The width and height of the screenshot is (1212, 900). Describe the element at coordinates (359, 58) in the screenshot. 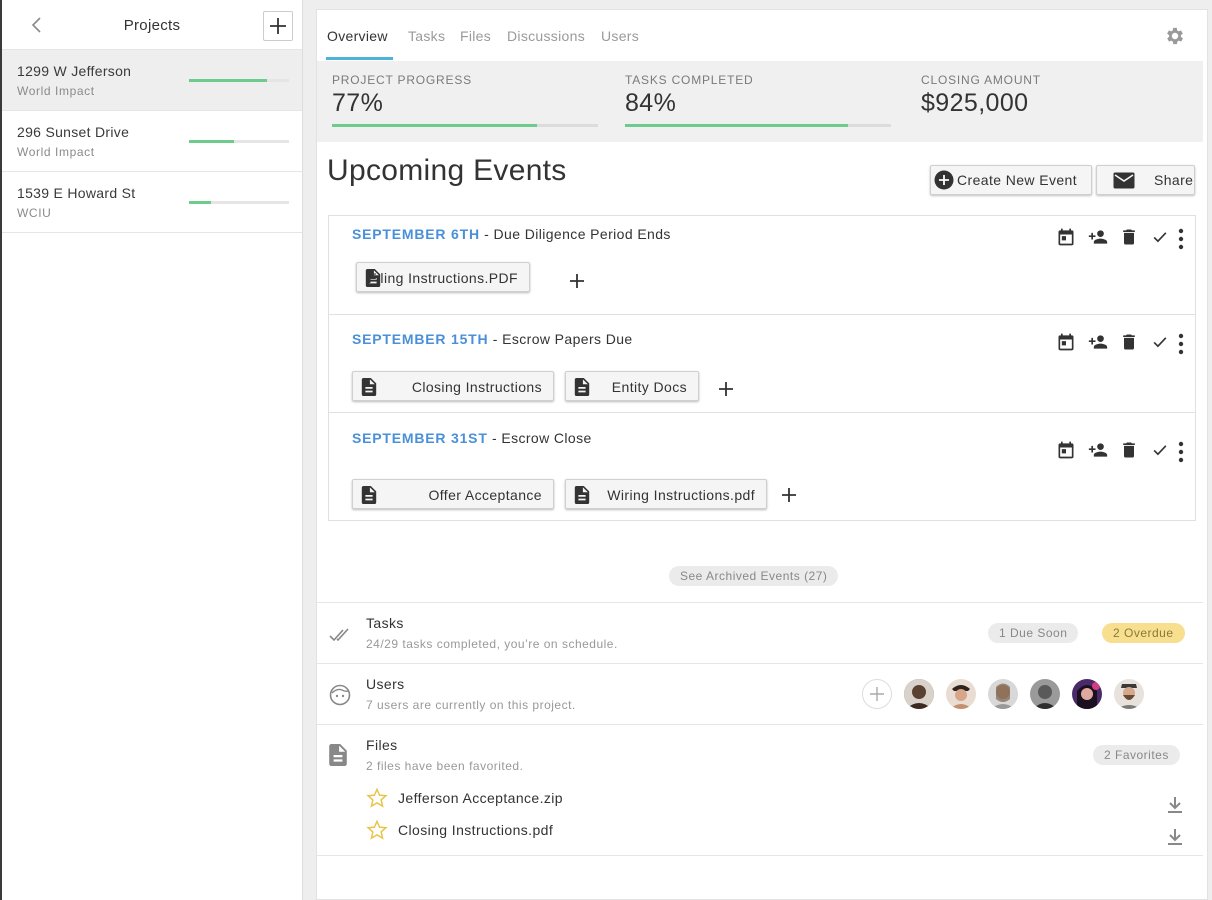

I see `active-tab-indicator` at that location.